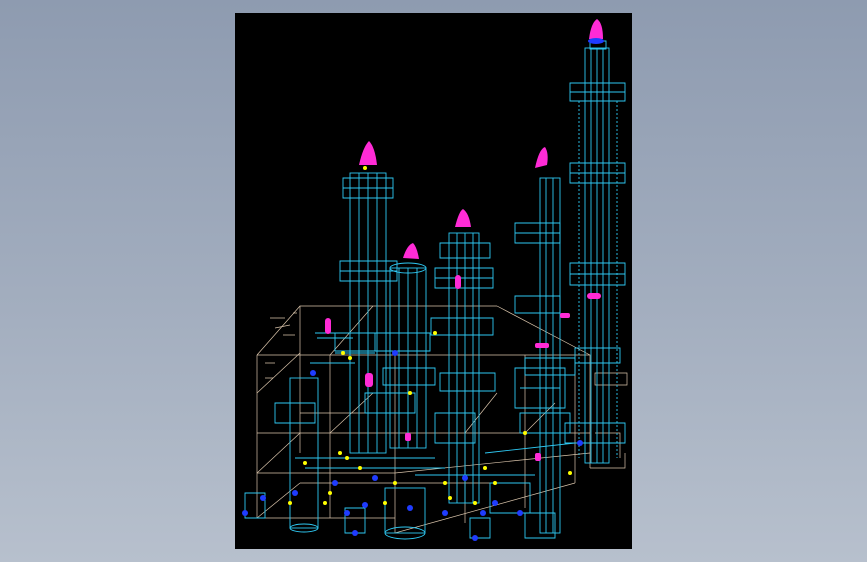  Describe the element at coordinates (596, 31) in the screenshot. I see `column-e-vent` at that location.